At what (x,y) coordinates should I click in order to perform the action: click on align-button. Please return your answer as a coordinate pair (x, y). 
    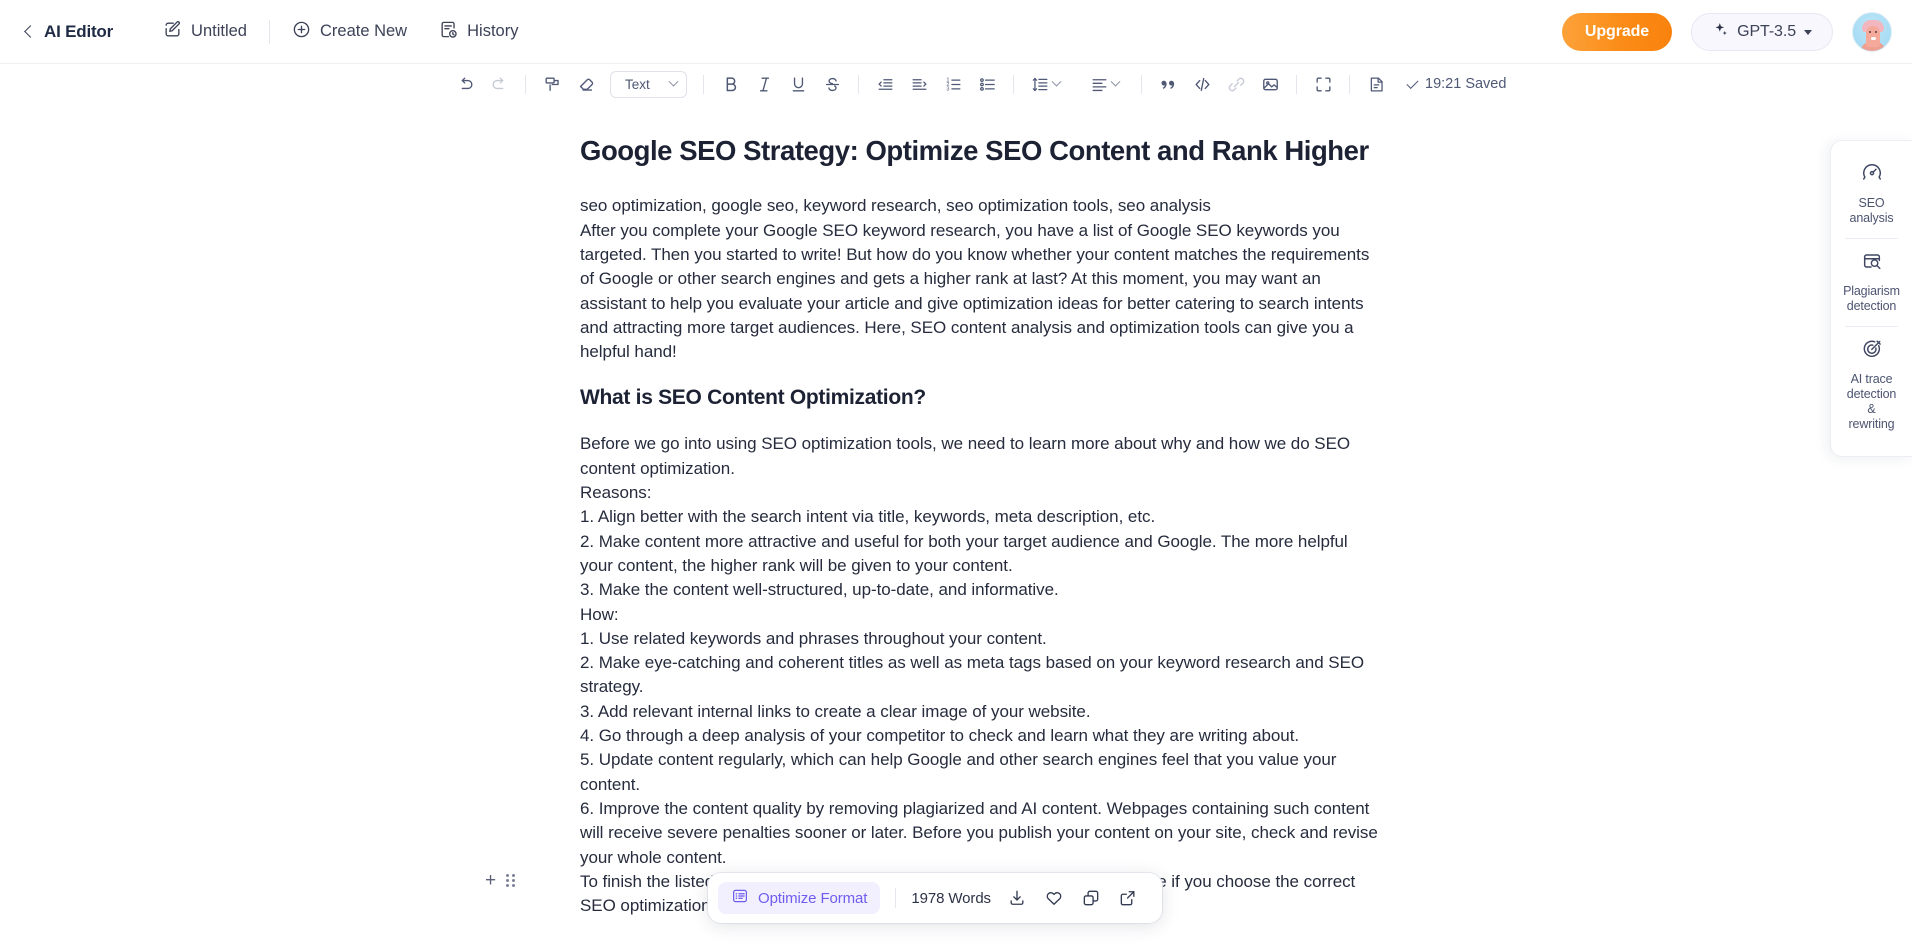
    Looking at the image, I should click on (1101, 84).